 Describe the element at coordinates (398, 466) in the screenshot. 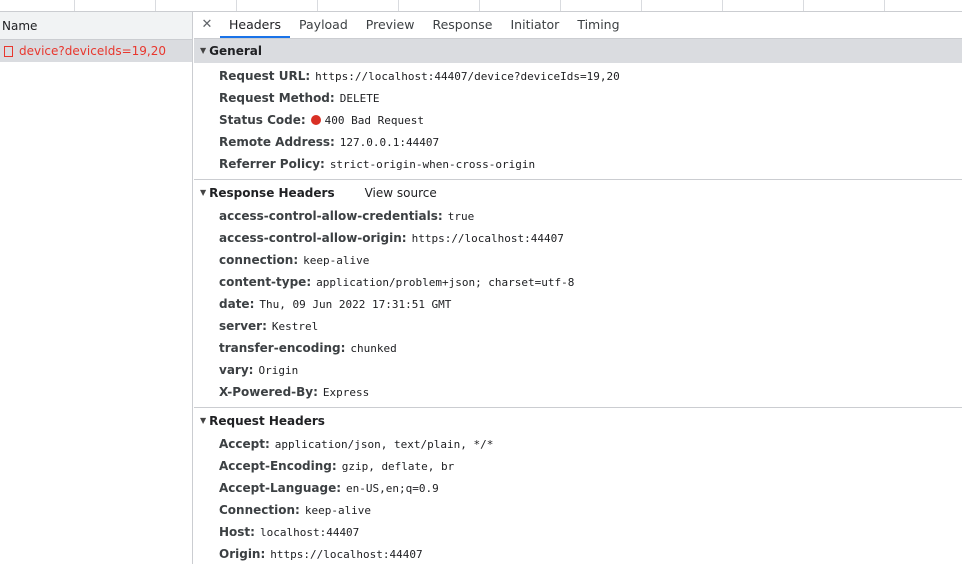

I see `header-value: gzip, deflate, br` at that location.